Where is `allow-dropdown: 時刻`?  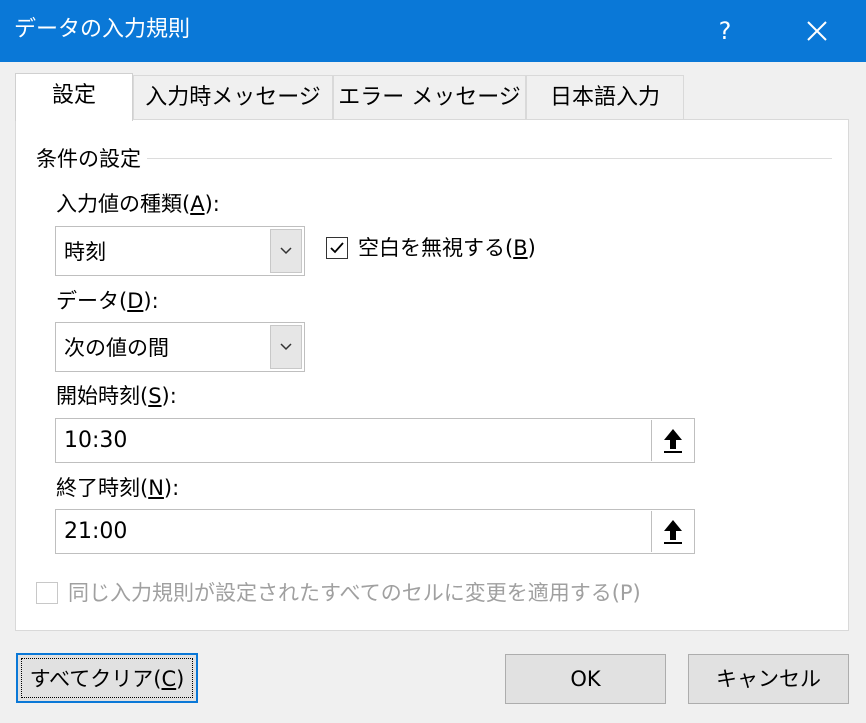 allow-dropdown: 時刻 is located at coordinates (180, 251).